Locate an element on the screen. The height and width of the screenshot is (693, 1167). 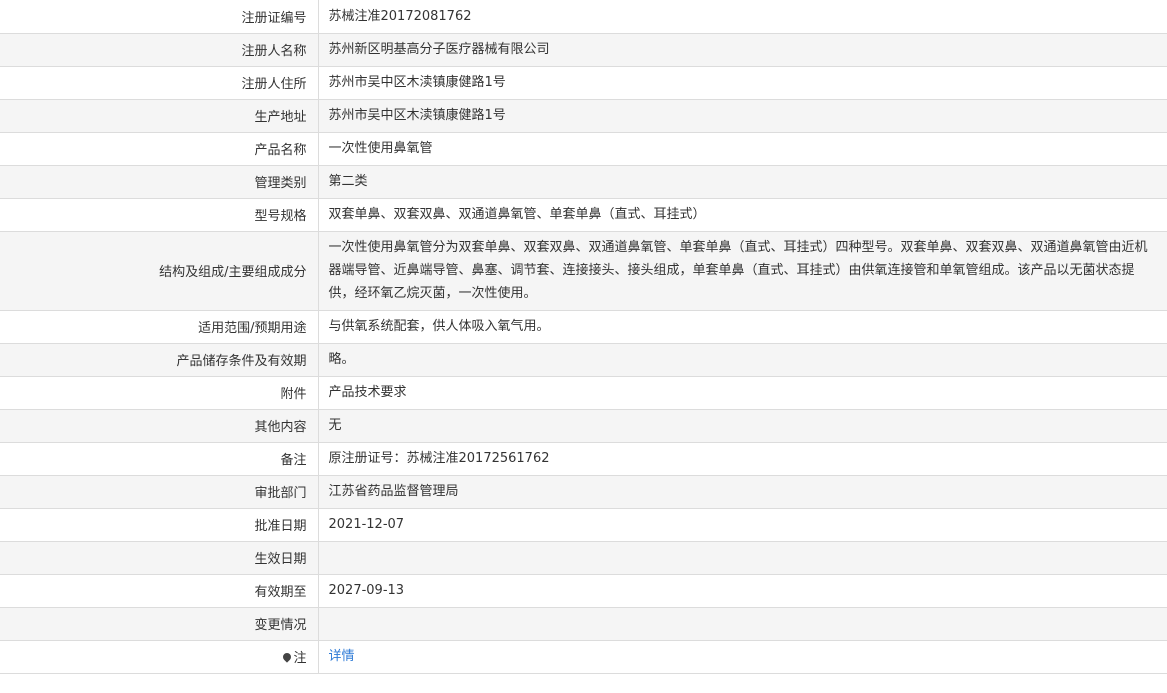
table-row: 产品名称 一次性使用鼻氧管 is located at coordinates (583, 149).